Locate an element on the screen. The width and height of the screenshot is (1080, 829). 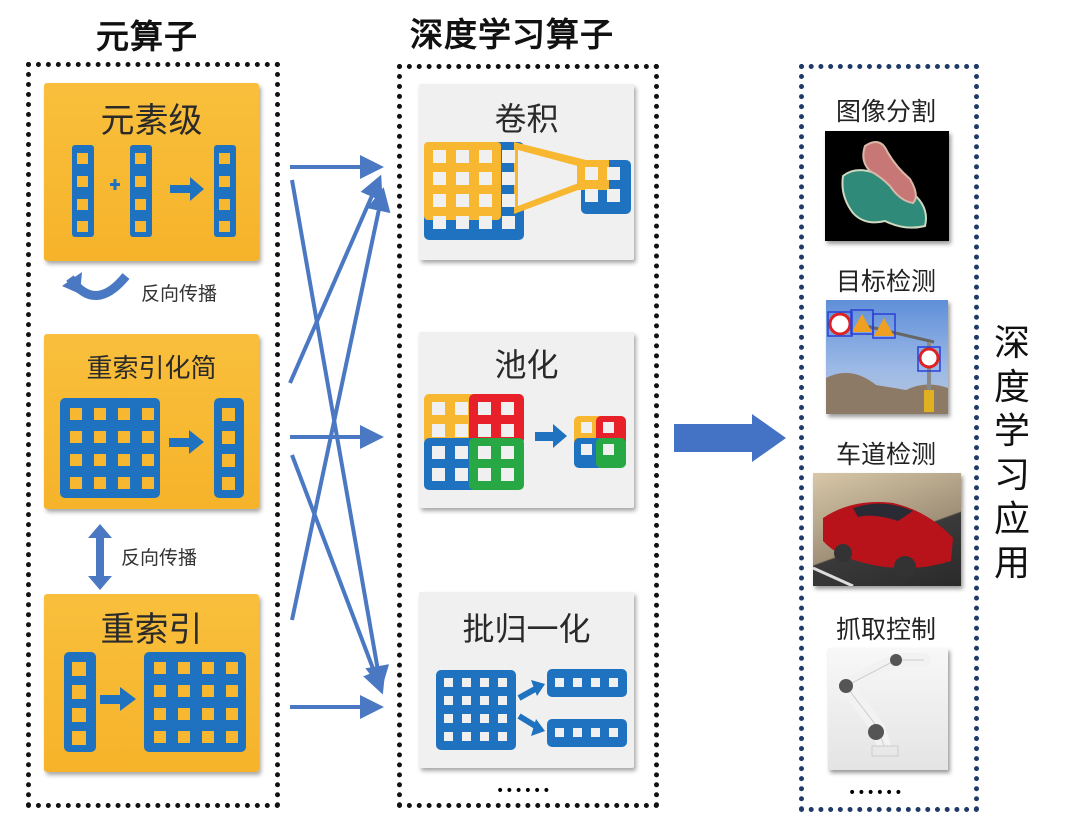
arrow-reindexreduce-to-bn is located at coordinates (338, 574).